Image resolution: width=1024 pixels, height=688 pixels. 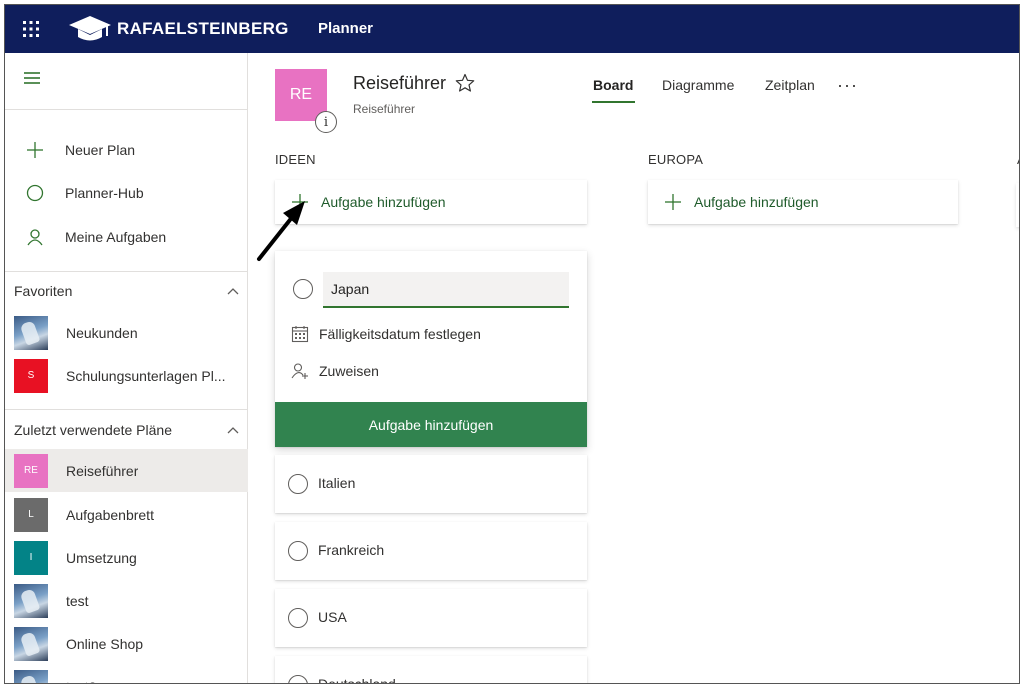 I want to click on add-person-icon, so click(x=299, y=371).